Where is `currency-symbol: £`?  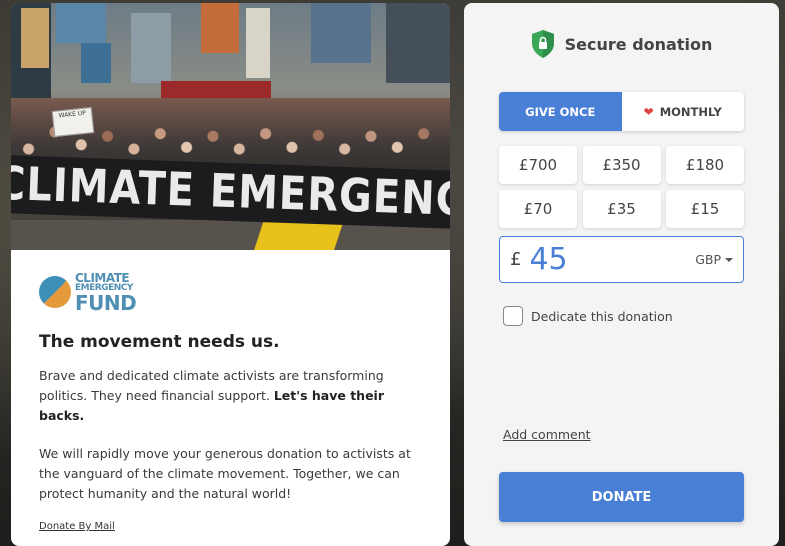 currency-symbol: £ is located at coordinates (516, 259).